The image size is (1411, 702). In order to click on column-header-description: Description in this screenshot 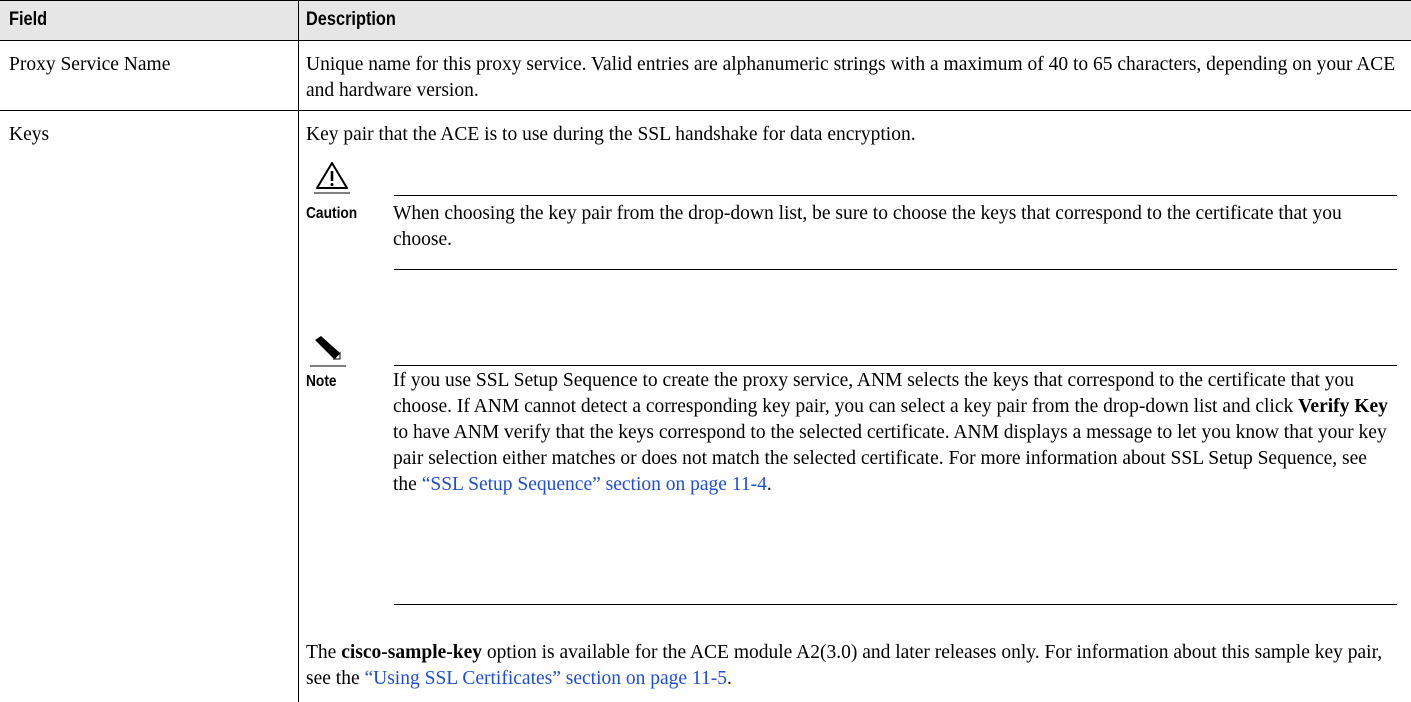, I will do `click(351, 19)`.